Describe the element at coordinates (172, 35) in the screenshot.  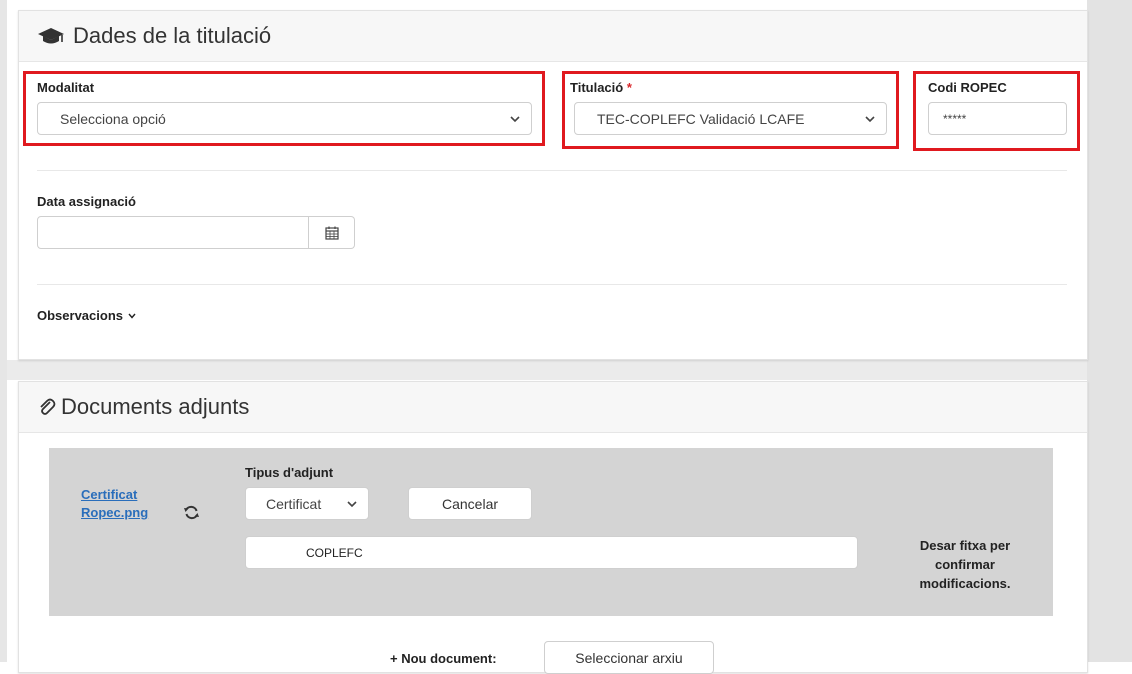
I see `titulacio-panel-title: Dades de la titulació` at that location.